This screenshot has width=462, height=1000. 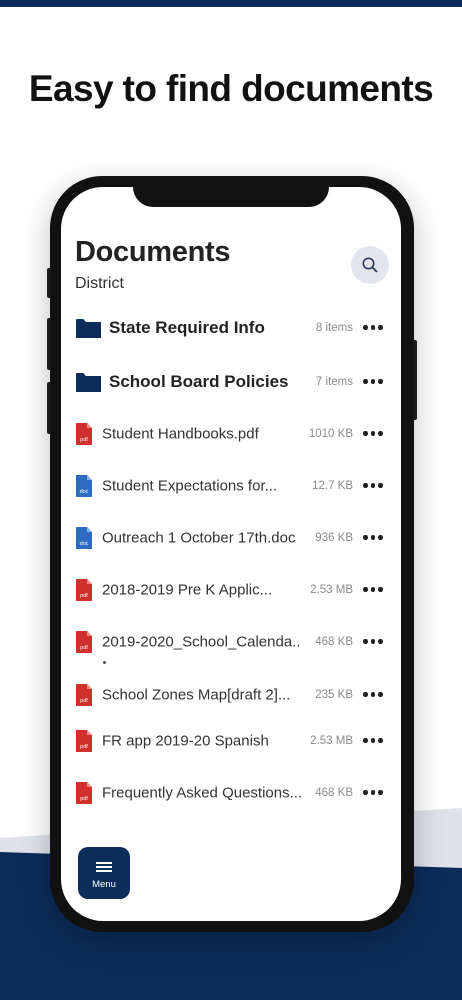 What do you see at coordinates (187, 327) in the screenshot?
I see `folder-name: State Required Info` at bounding box center [187, 327].